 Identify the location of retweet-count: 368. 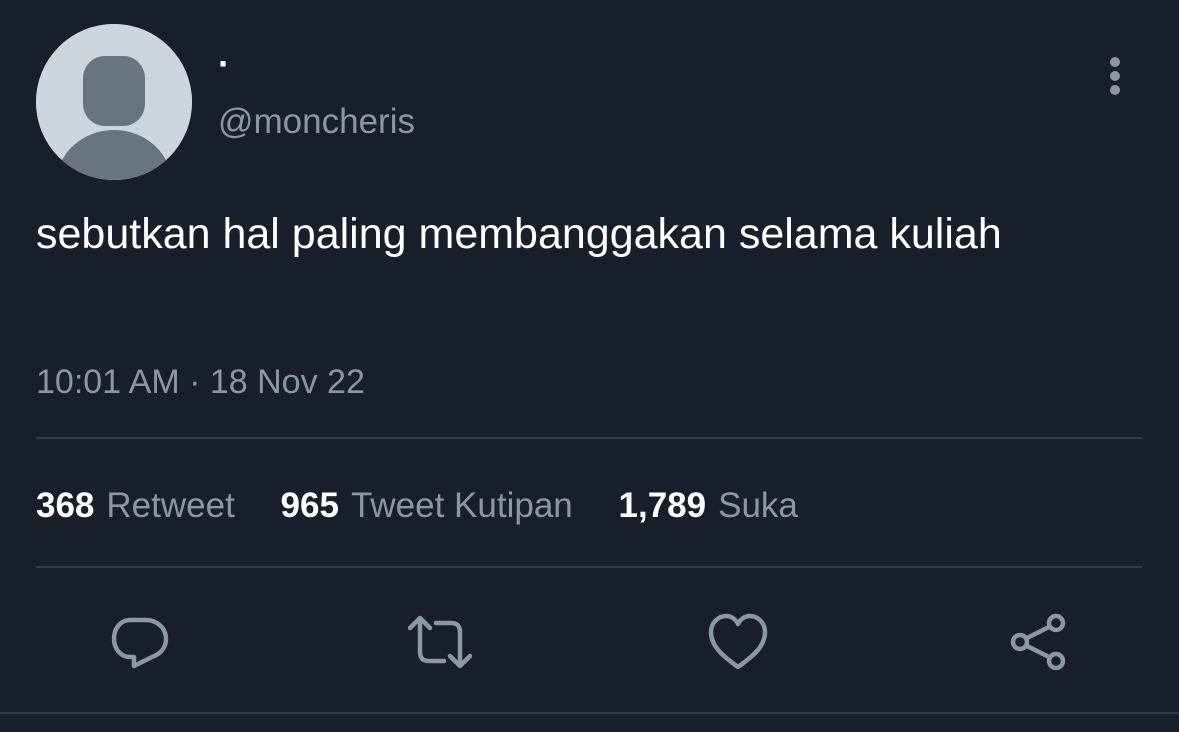
(65, 505).